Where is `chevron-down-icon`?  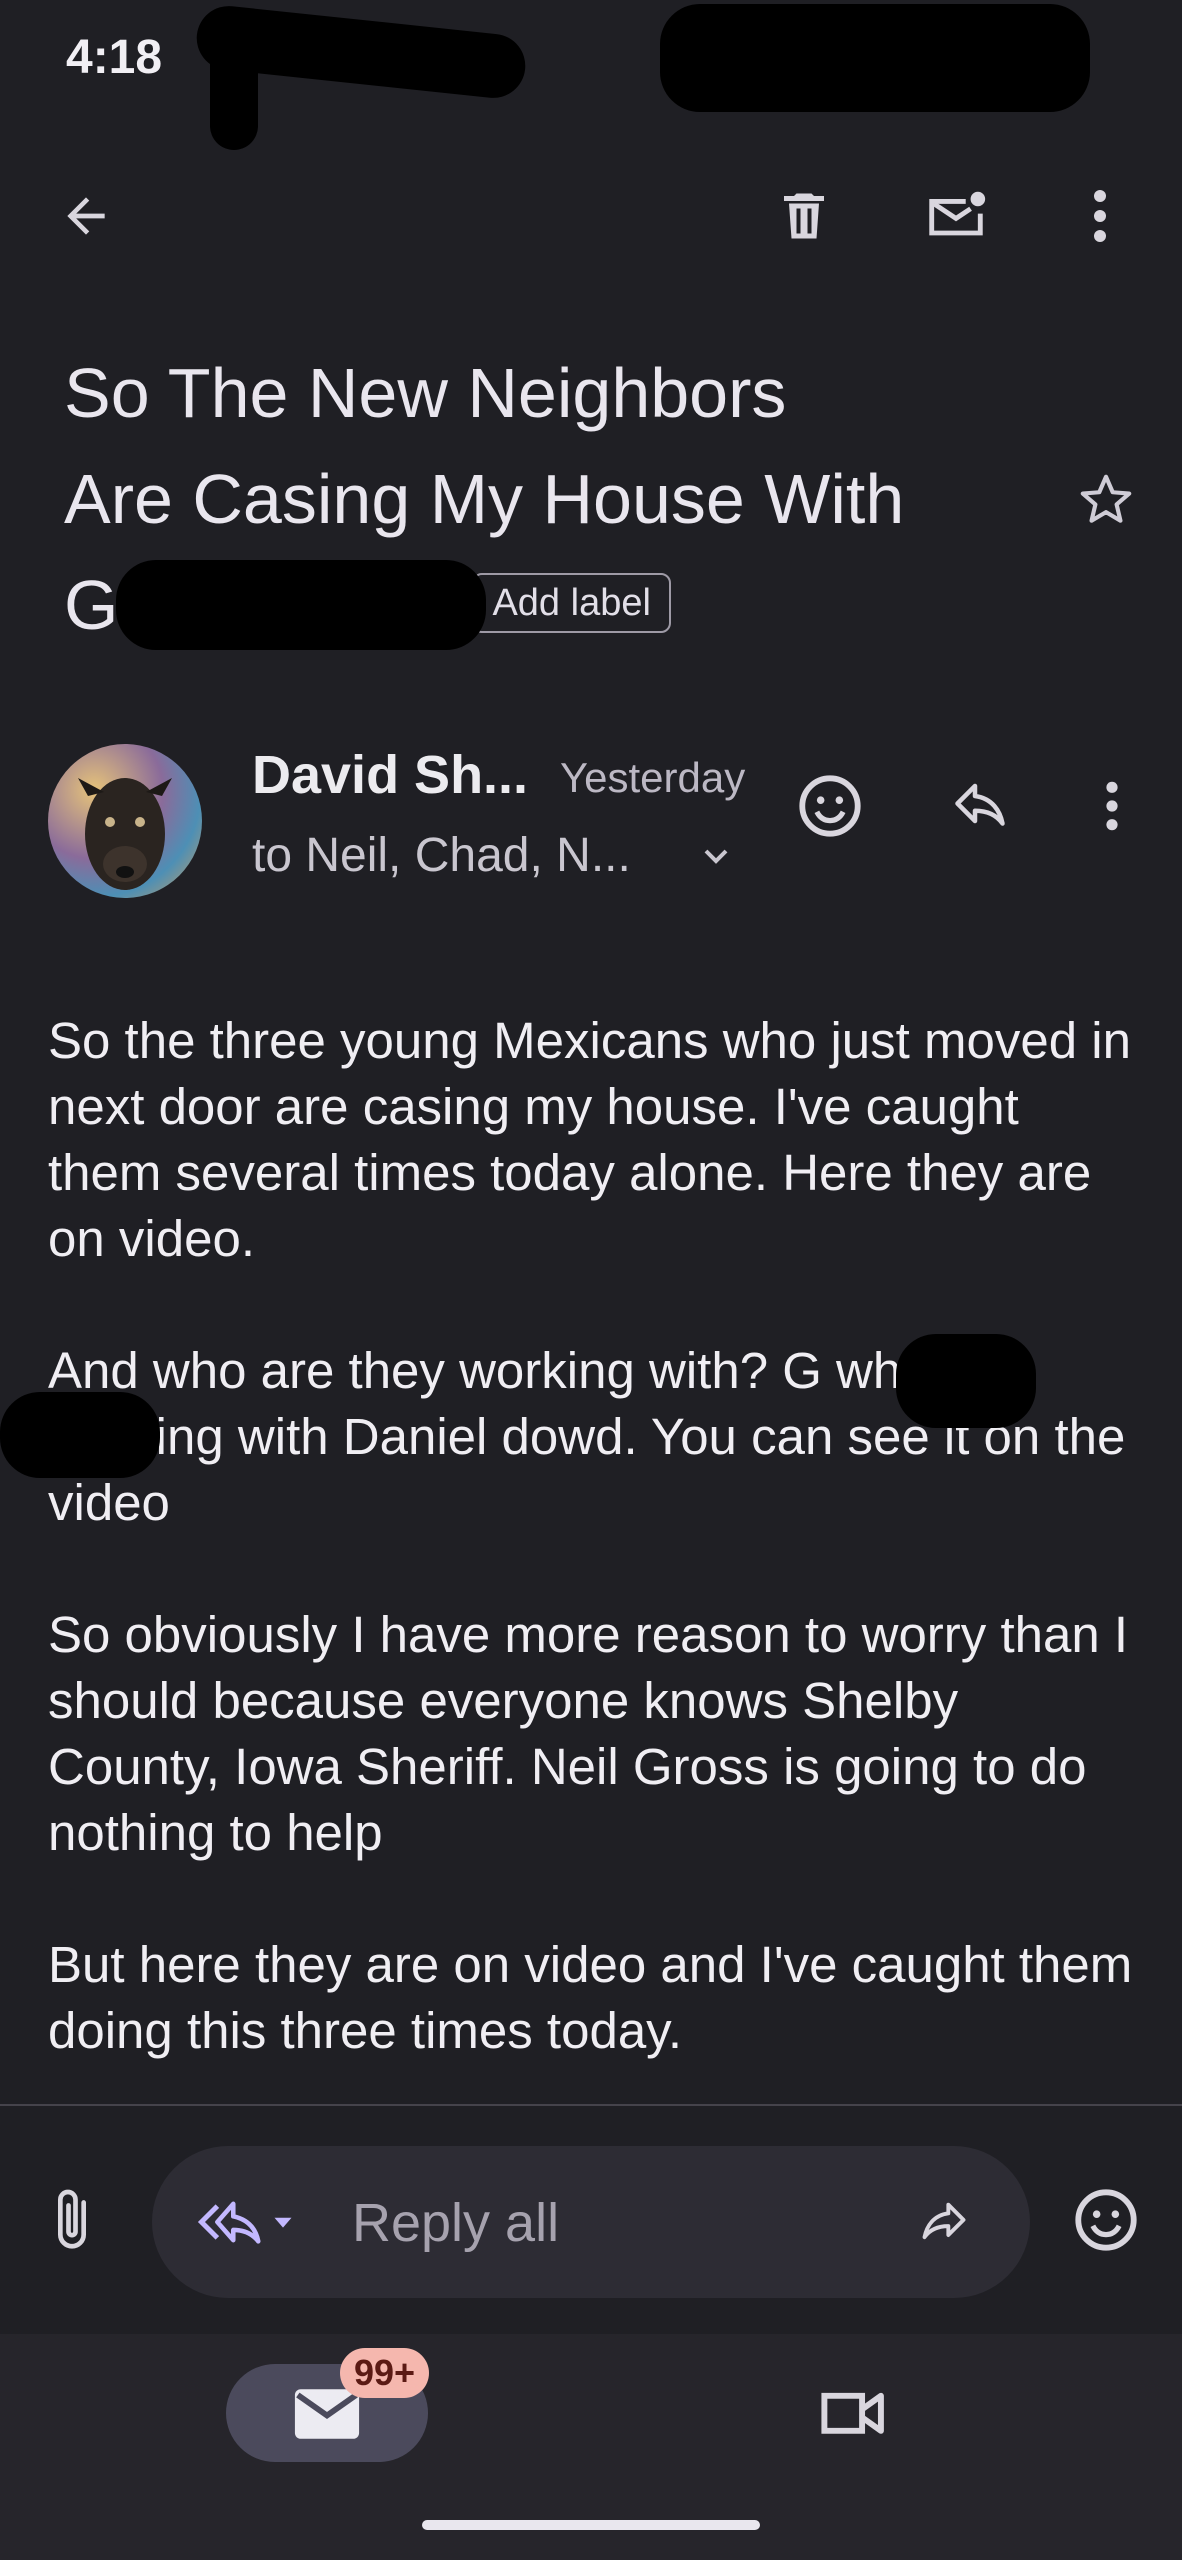
chevron-down-icon is located at coordinates (716, 856).